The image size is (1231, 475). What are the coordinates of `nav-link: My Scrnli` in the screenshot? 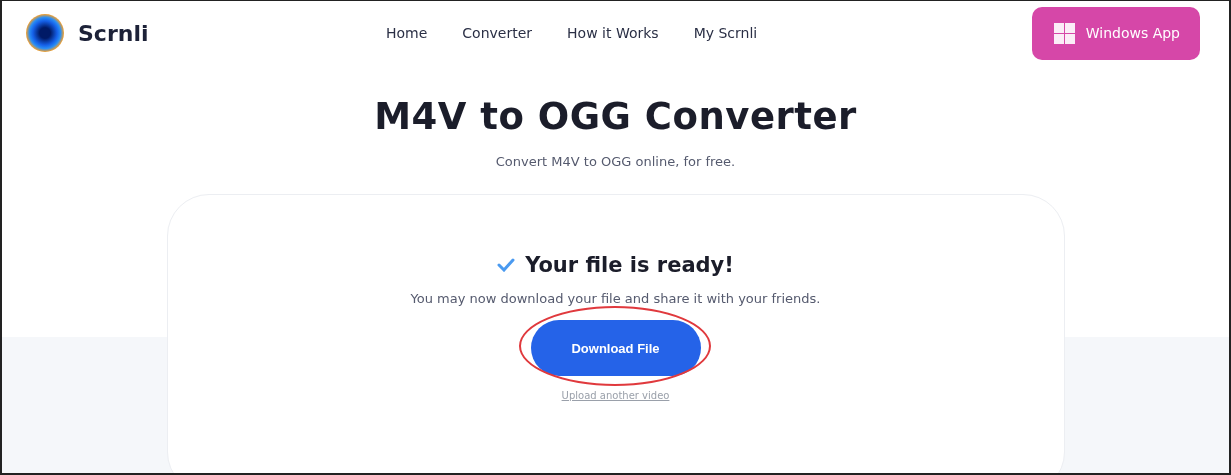 It's located at (725, 33).